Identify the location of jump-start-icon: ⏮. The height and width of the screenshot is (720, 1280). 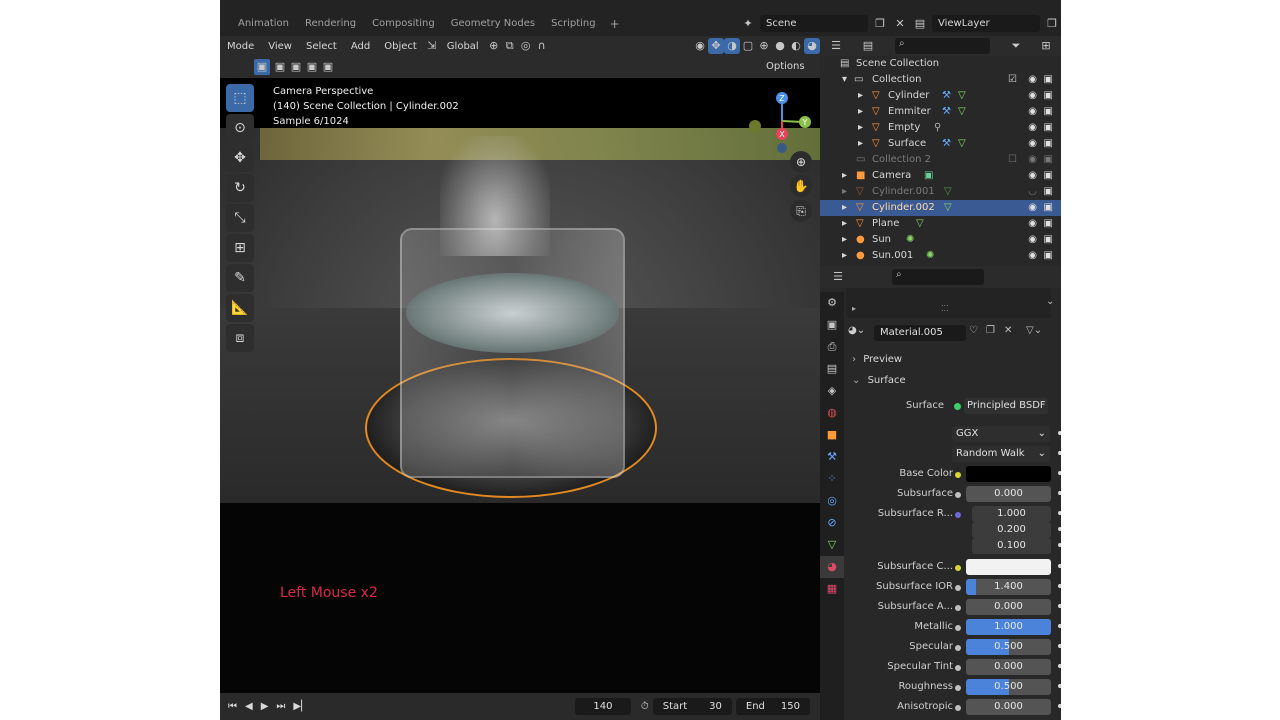
(232, 706).